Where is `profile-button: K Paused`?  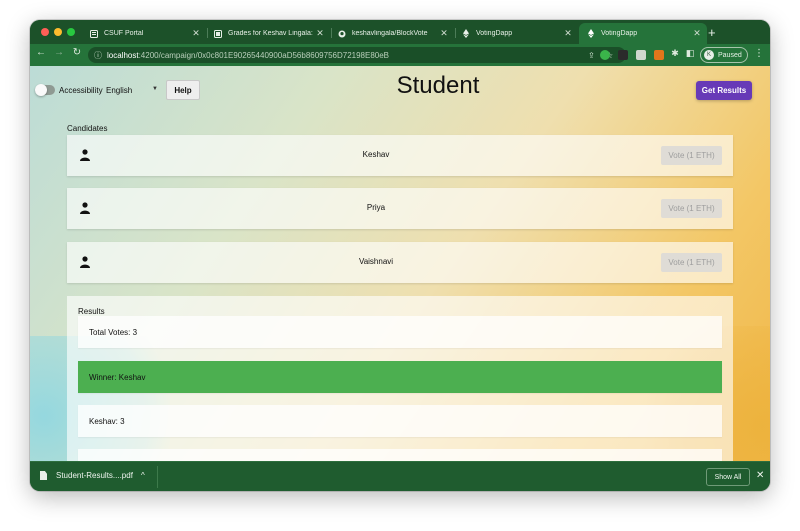
profile-button: K Paused is located at coordinates (724, 55).